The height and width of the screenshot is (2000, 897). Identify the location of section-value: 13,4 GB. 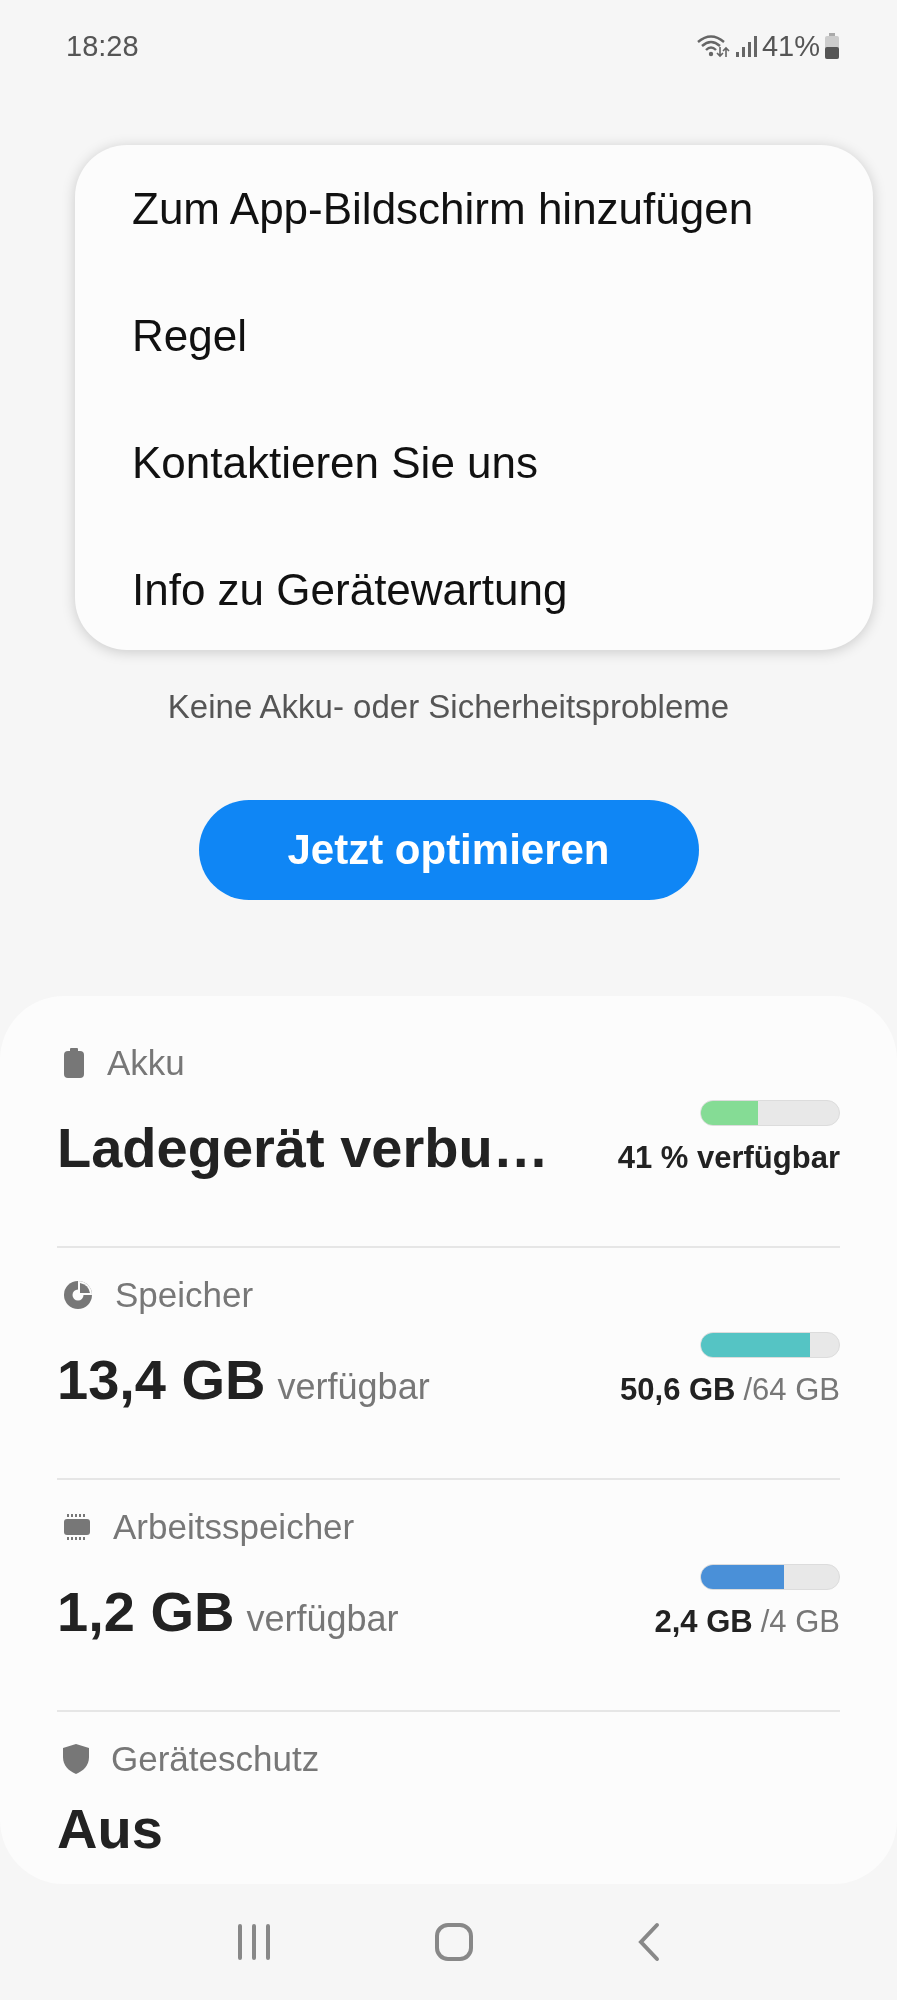
(161, 1379).